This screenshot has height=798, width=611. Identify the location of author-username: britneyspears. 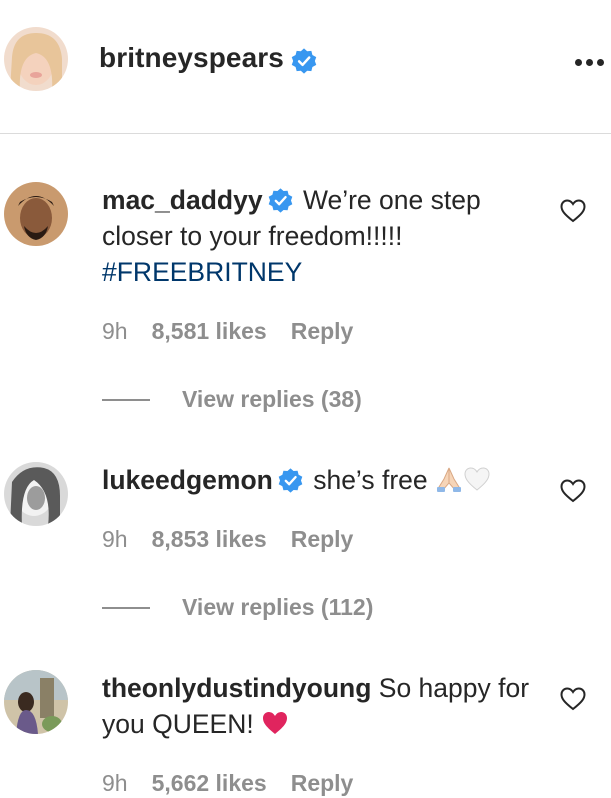
(191, 58).